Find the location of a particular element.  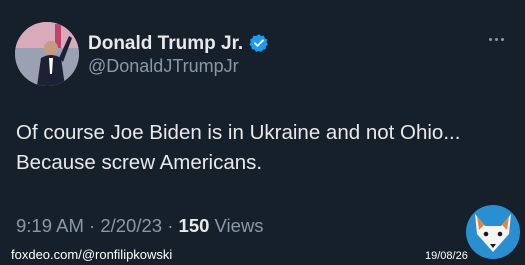

author-handle: @DonaldJTrumpJr is located at coordinates (163, 66).